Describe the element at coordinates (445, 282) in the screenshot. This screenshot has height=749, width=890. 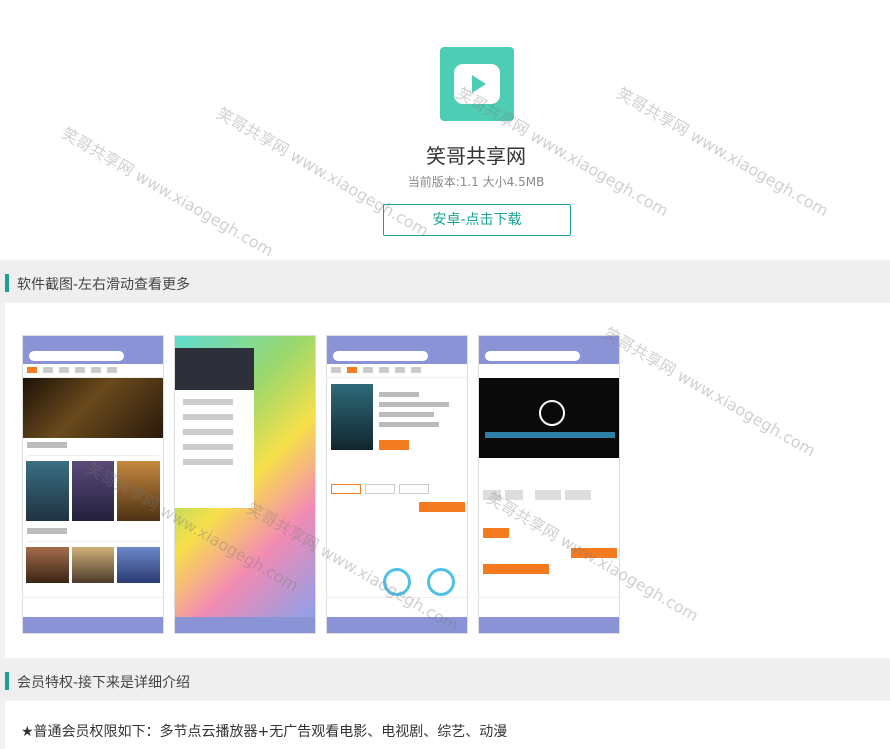
I see `screenshots-section-header: 软件截图-左右滑动查看更多` at that location.